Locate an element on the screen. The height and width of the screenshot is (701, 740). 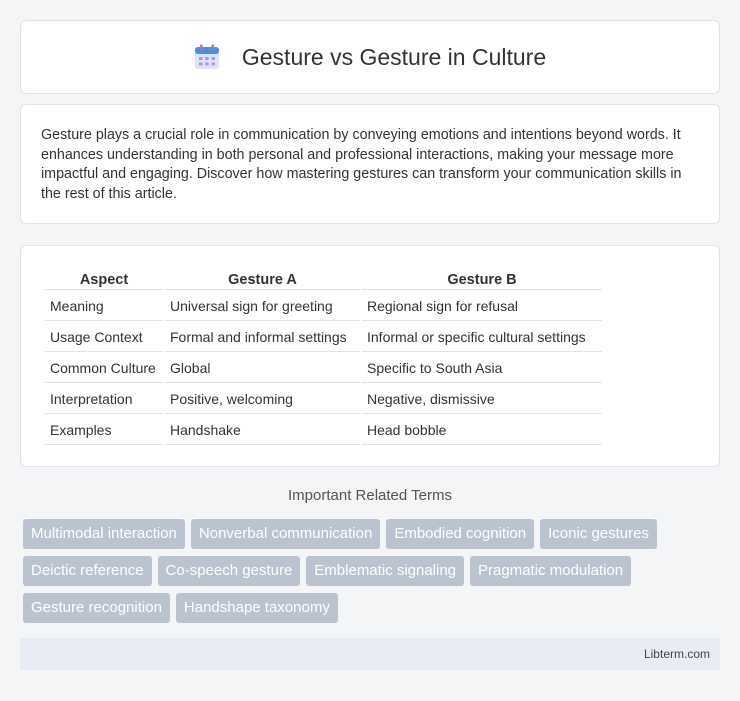
term-tag: Gesture recognition is located at coordinates (96, 608).